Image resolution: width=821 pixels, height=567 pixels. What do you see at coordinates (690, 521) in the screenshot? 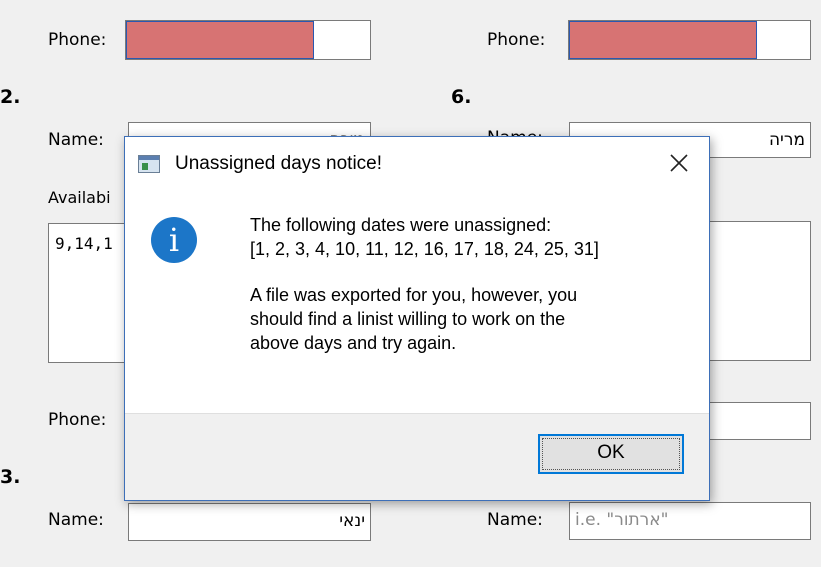
I see `name-input-placeholder: i.e. "ארתור"` at bounding box center [690, 521].